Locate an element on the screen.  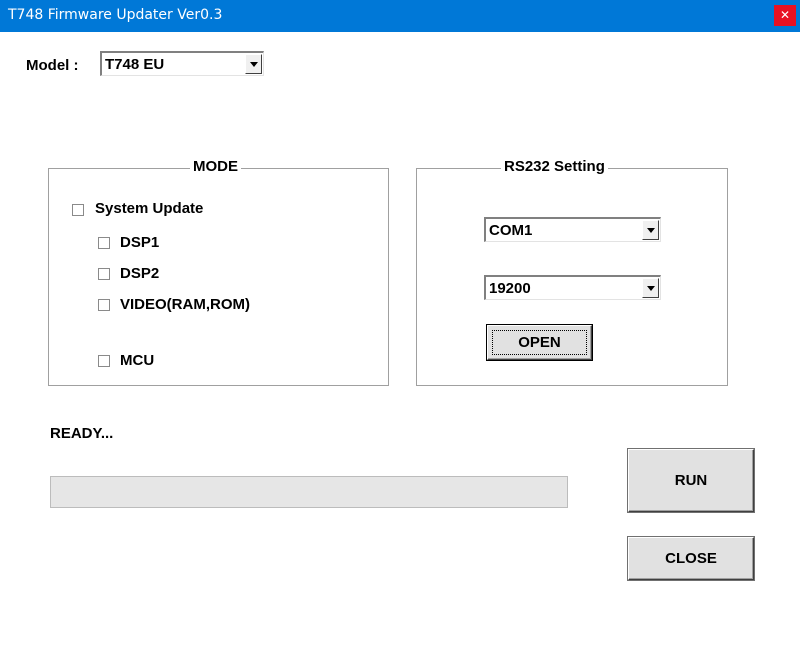
dsp1-label: DSP1 is located at coordinates (140, 242).